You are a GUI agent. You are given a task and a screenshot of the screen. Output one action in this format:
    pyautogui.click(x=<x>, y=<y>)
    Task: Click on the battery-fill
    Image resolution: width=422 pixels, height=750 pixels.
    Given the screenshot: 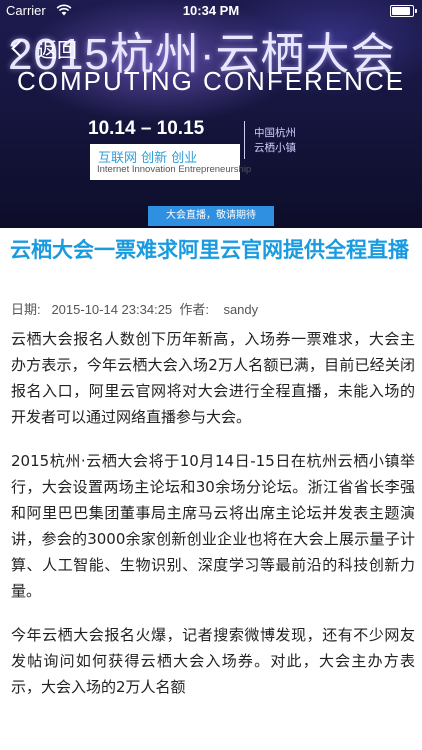 What is the action you would take?
    pyautogui.click(x=401, y=11)
    